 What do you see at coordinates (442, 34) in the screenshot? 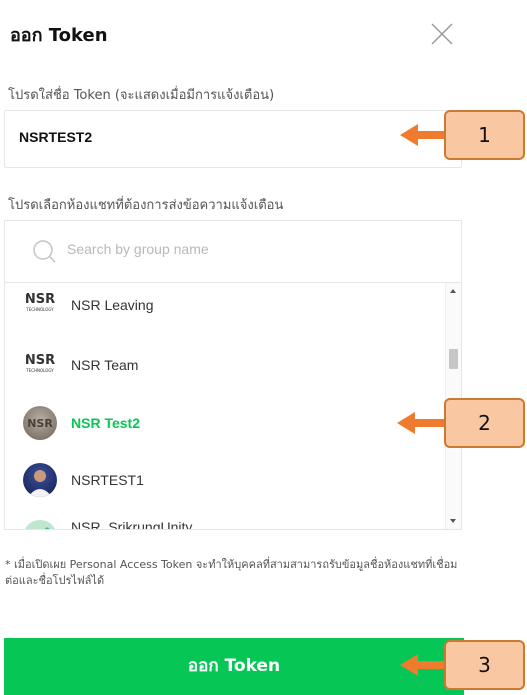
I see `close-x-icon` at bounding box center [442, 34].